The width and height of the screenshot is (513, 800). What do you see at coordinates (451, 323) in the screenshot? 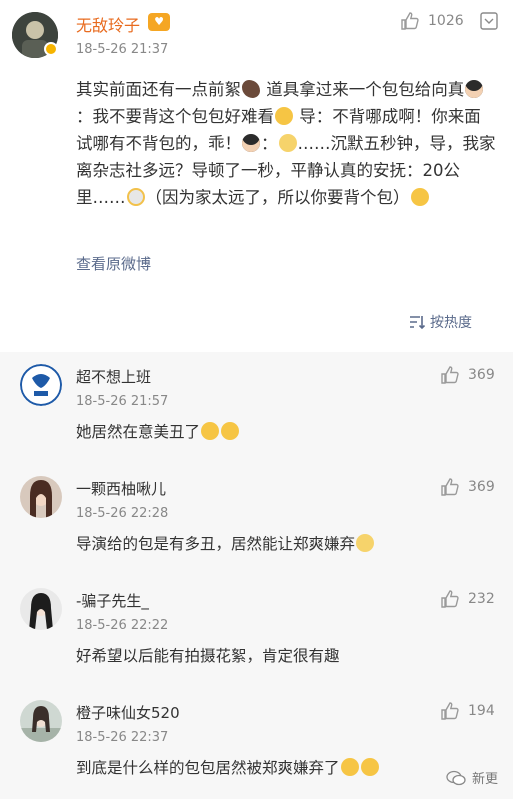
I see `sort-label: 按热度` at bounding box center [451, 323].